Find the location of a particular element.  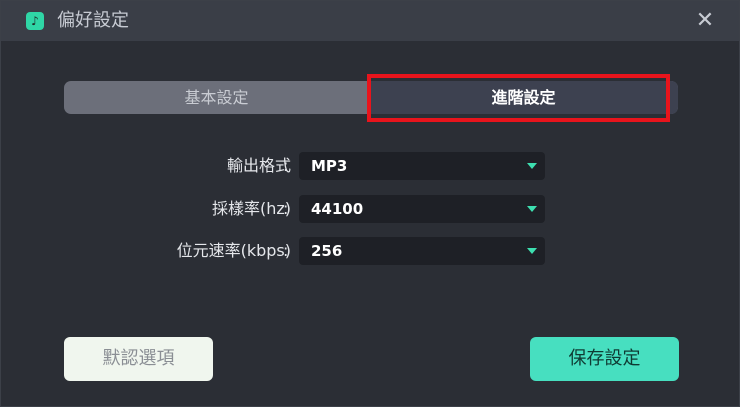

tab-basic-settings: 基本設定 is located at coordinates (216, 97).